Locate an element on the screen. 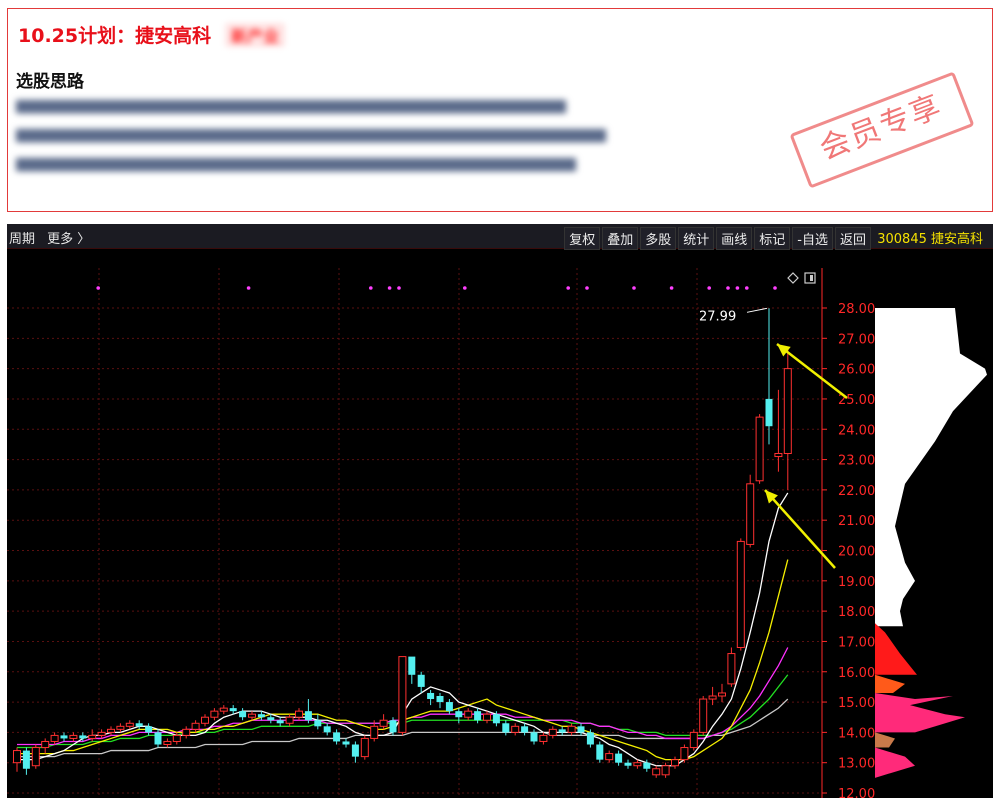 Image resolution: width=1000 pixels, height=798 pixels. axis-tick-label: 17.00 is located at coordinates (856, 642).